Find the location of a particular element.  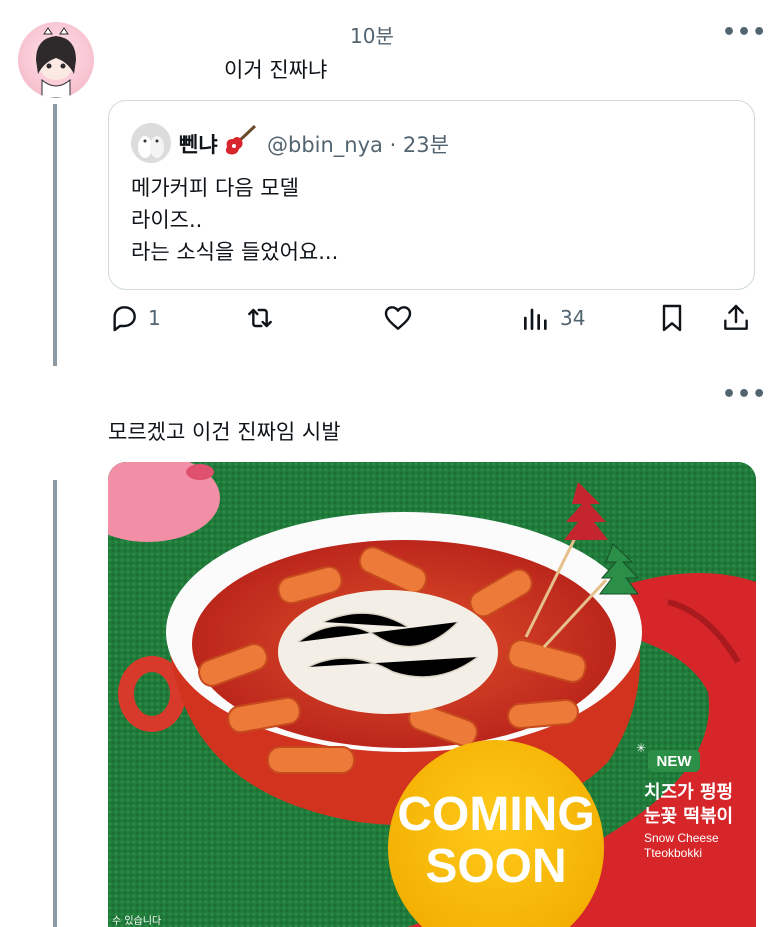

bookmark-icon is located at coordinates (672, 318).